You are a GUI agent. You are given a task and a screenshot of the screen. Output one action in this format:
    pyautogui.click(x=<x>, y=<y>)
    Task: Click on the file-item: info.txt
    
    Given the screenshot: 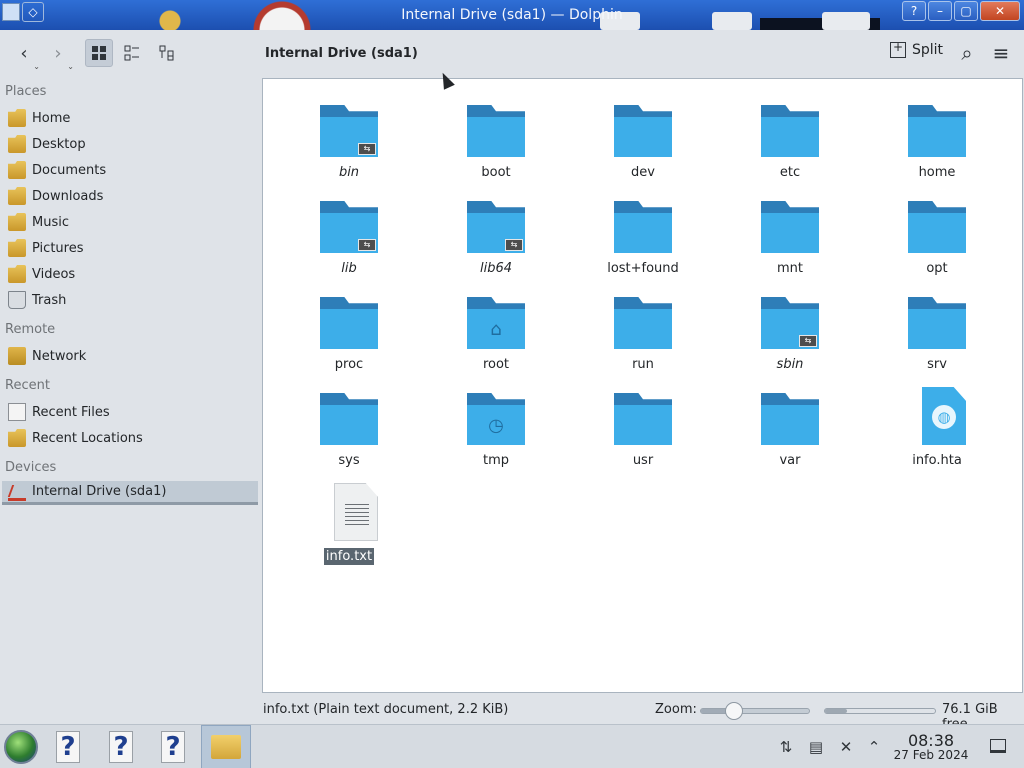 What is the action you would take?
    pyautogui.click(x=349, y=519)
    